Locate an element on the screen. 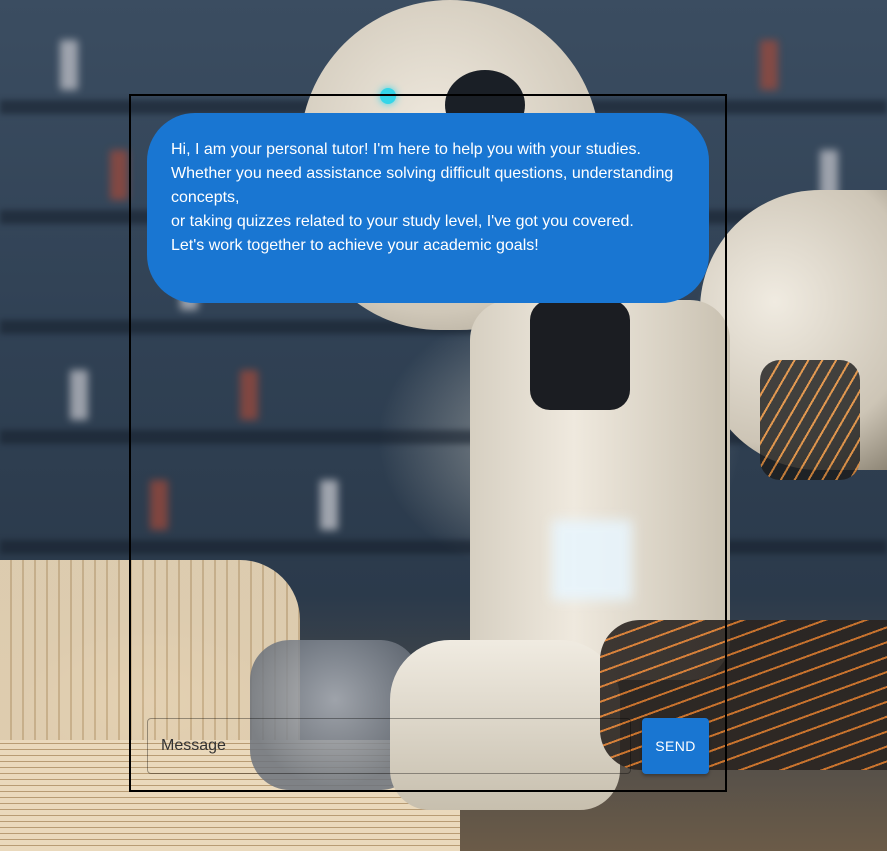  robot-wires is located at coordinates (810, 420).